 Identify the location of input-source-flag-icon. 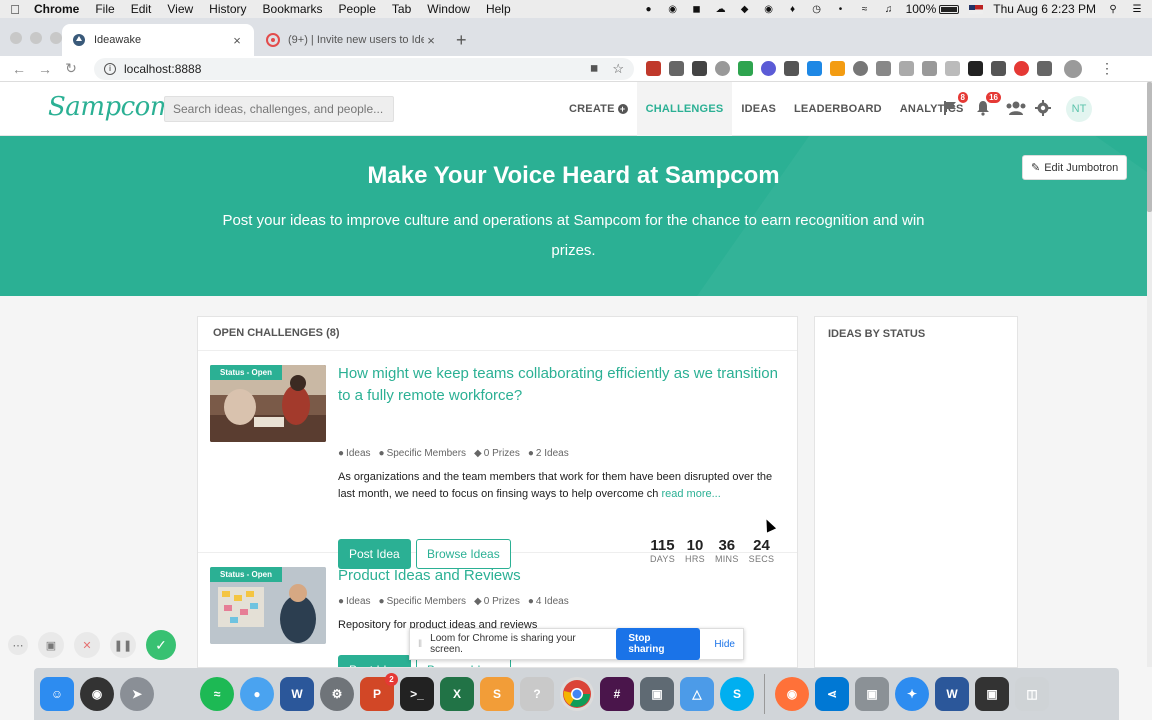
(976, 9).